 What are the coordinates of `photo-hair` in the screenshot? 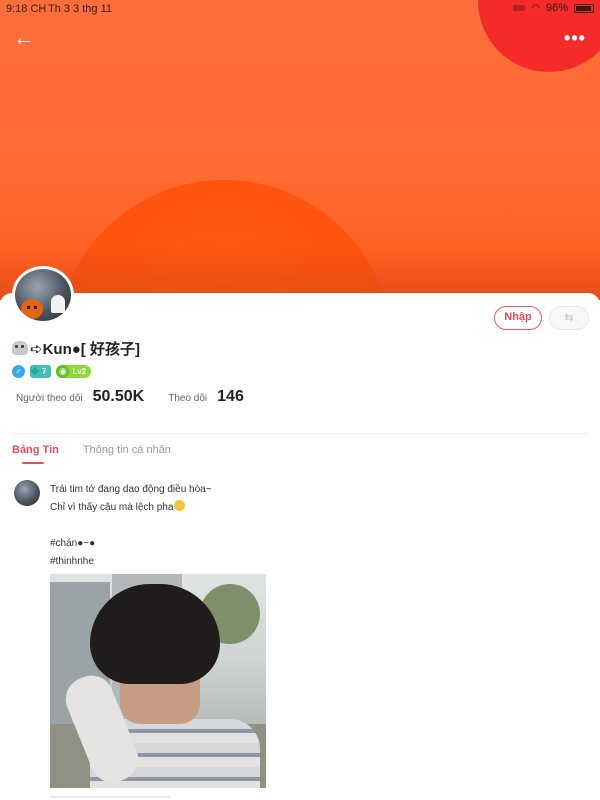 It's located at (155, 634).